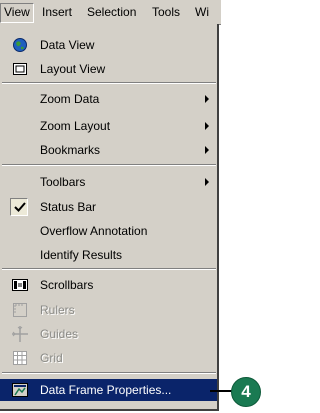 The width and height of the screenshot is (320, 413). I want to click on menu-item-label: Layout View, so click(73, 69).